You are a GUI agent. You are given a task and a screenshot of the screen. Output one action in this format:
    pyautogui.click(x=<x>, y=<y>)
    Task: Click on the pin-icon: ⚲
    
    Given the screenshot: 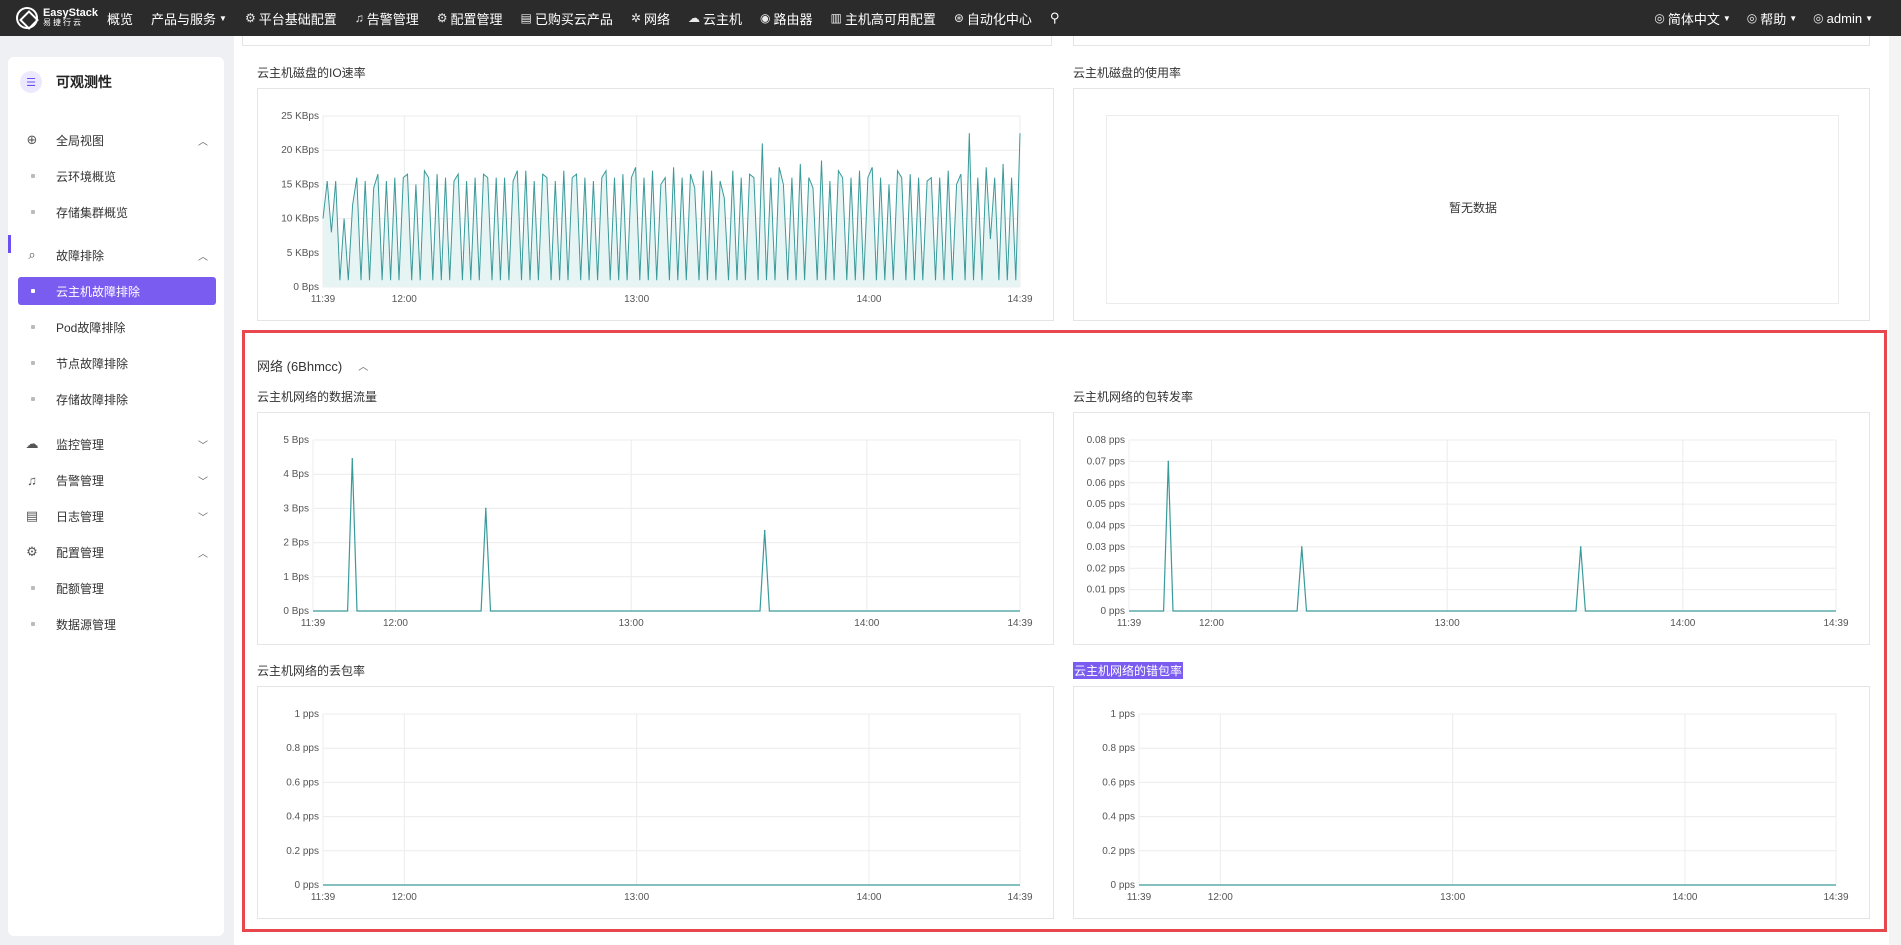 What is the action you would take?
    pyautogui.click(x=1055, y=18)
    